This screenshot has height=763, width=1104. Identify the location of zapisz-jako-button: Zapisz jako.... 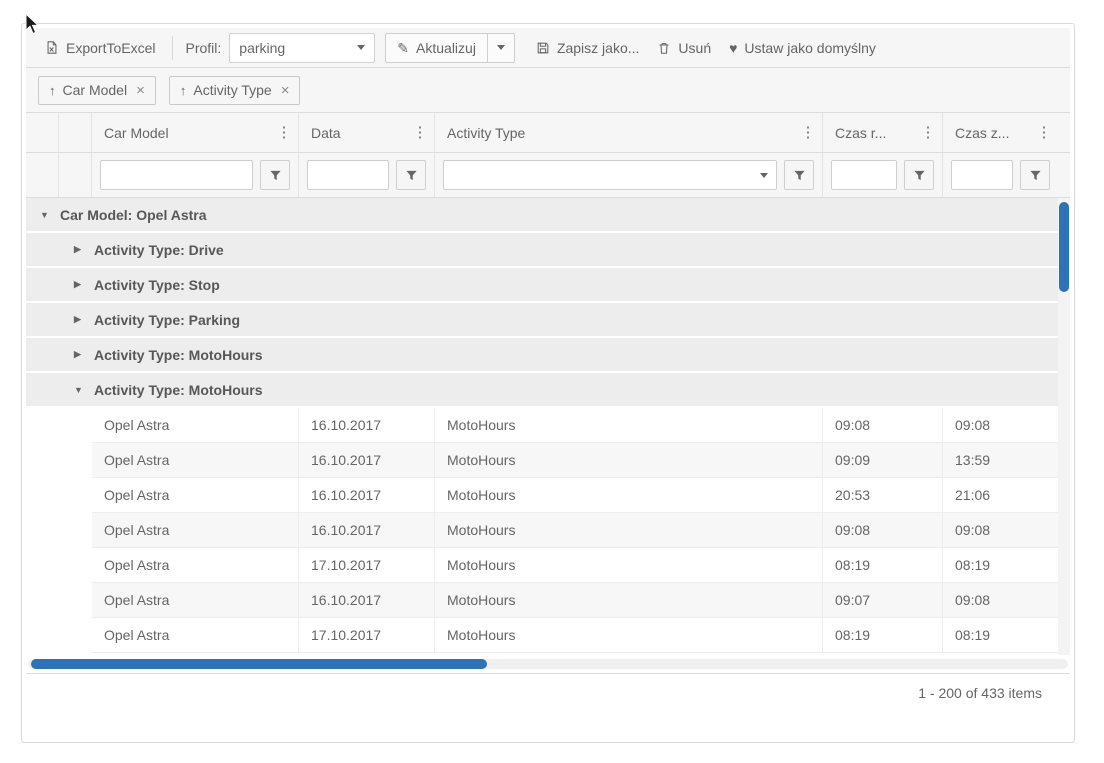
(587, 48).